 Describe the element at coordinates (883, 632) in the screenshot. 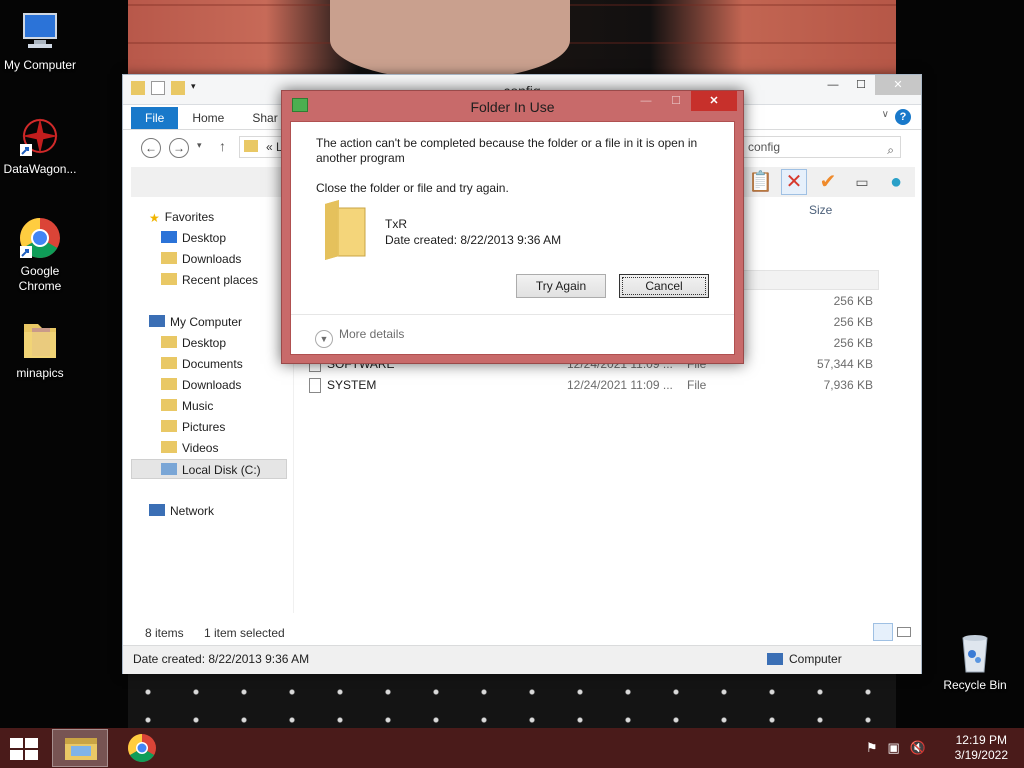

I see `details-view-icon` at that location.